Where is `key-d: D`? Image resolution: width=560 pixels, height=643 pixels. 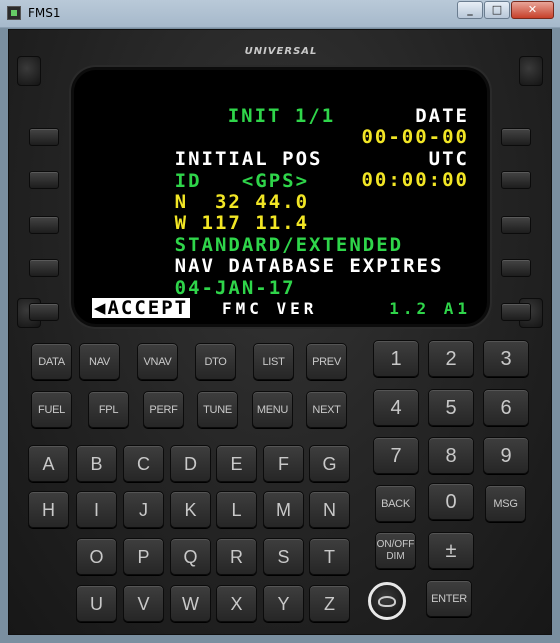 key-d: D is located at coordinates (190, 463).